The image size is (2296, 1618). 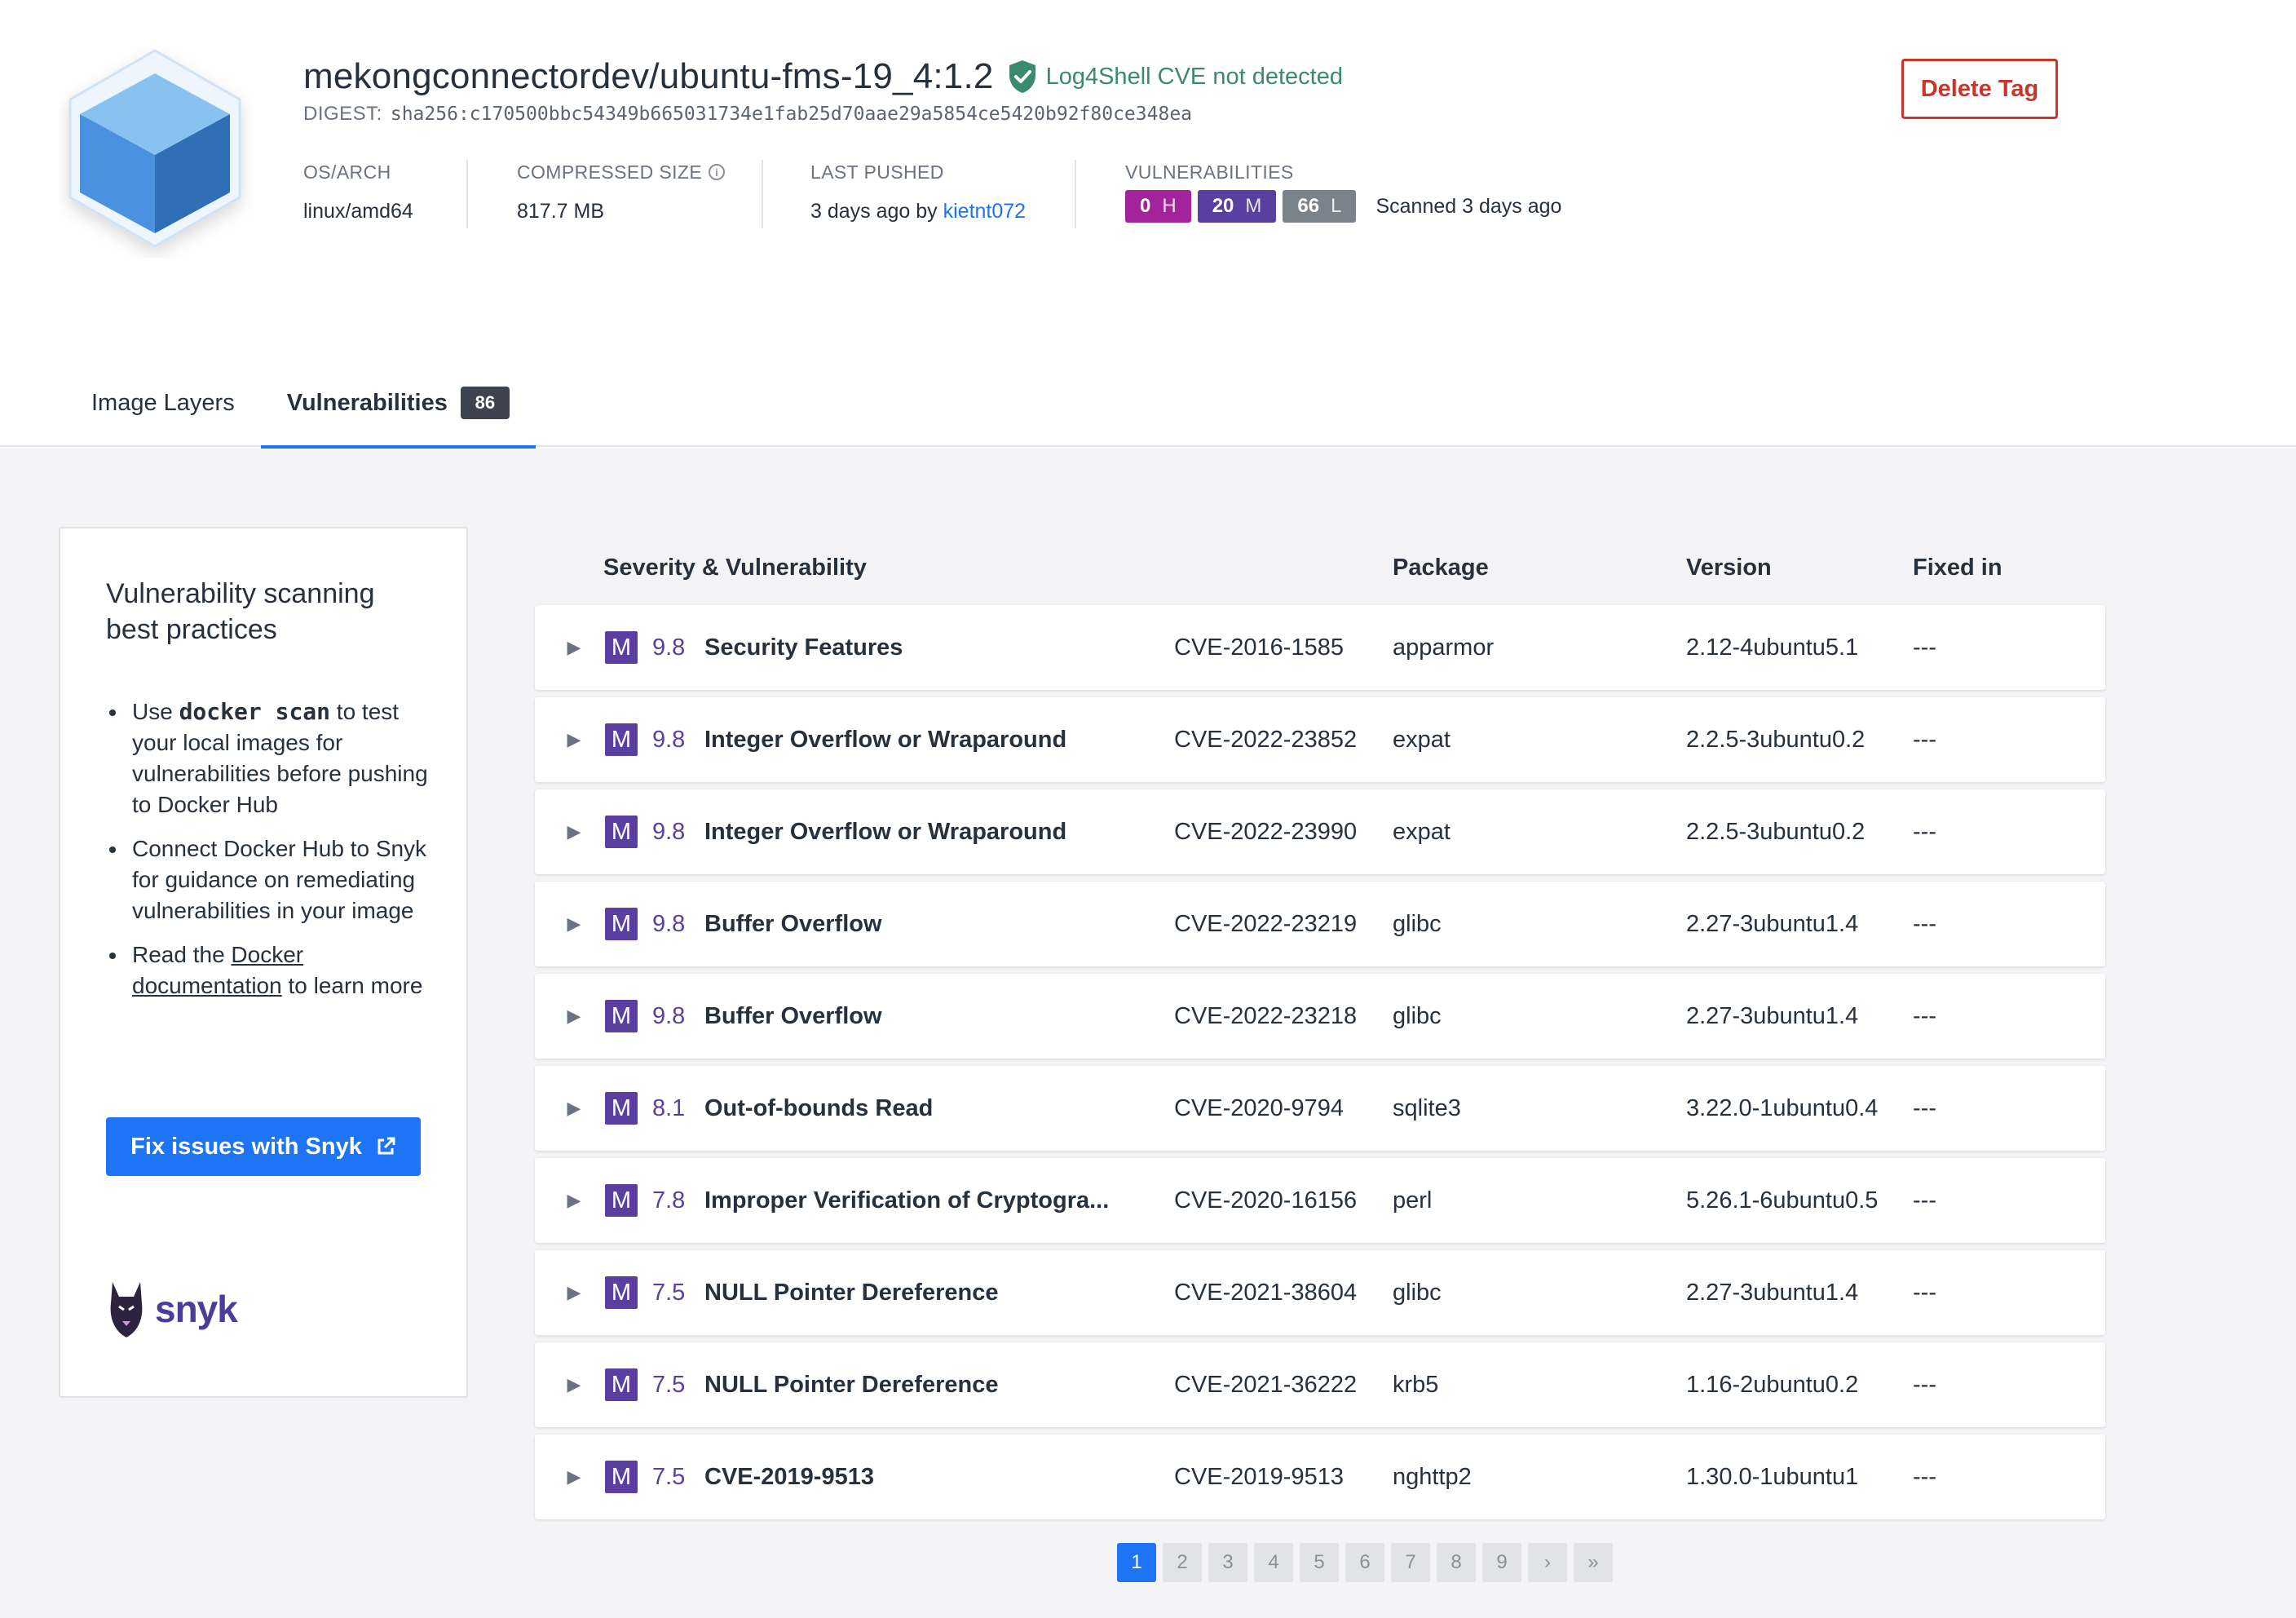 What do you see at coordinates (1237, 206) in the screenshot?
I see `medium-severity-badge: 20 M` at bounding box center [1237, 206].